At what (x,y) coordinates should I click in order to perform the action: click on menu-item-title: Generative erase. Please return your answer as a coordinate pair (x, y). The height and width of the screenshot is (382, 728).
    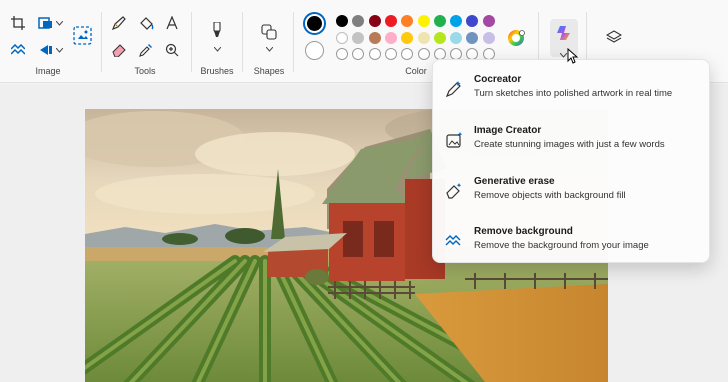
    Looking at the image, I should click on (514, 181).